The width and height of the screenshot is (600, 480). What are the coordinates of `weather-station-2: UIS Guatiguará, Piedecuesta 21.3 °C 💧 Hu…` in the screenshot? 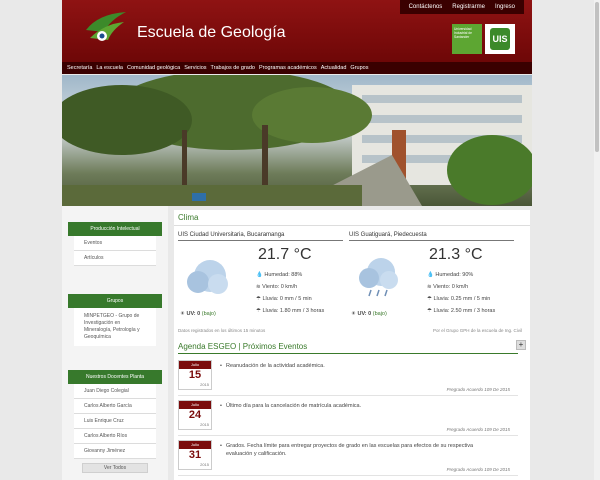 It's located at (431, 277).